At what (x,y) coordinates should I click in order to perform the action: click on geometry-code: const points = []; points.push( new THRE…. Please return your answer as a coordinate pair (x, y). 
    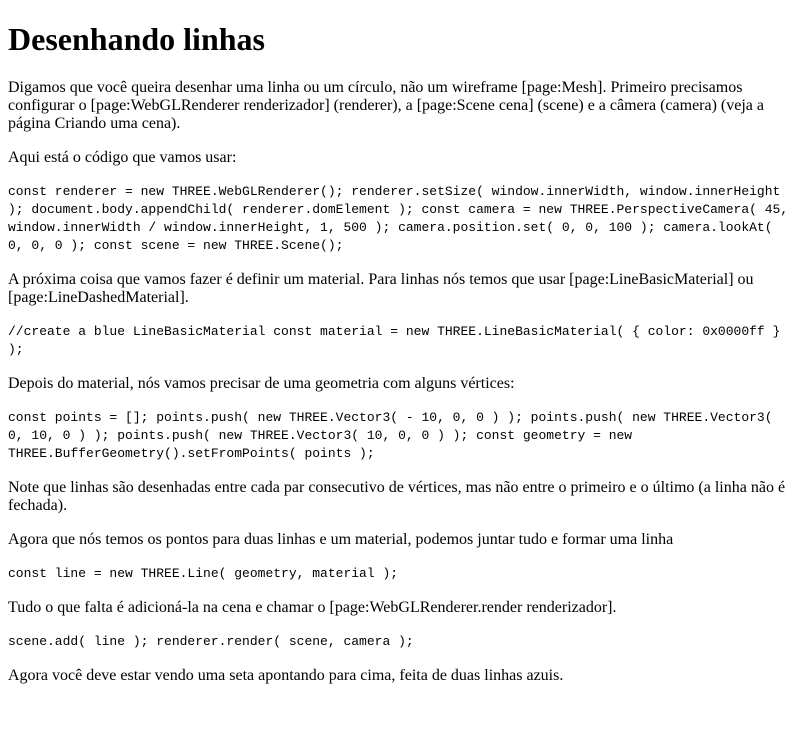
    Looking at the image, I should click on (394, 435).